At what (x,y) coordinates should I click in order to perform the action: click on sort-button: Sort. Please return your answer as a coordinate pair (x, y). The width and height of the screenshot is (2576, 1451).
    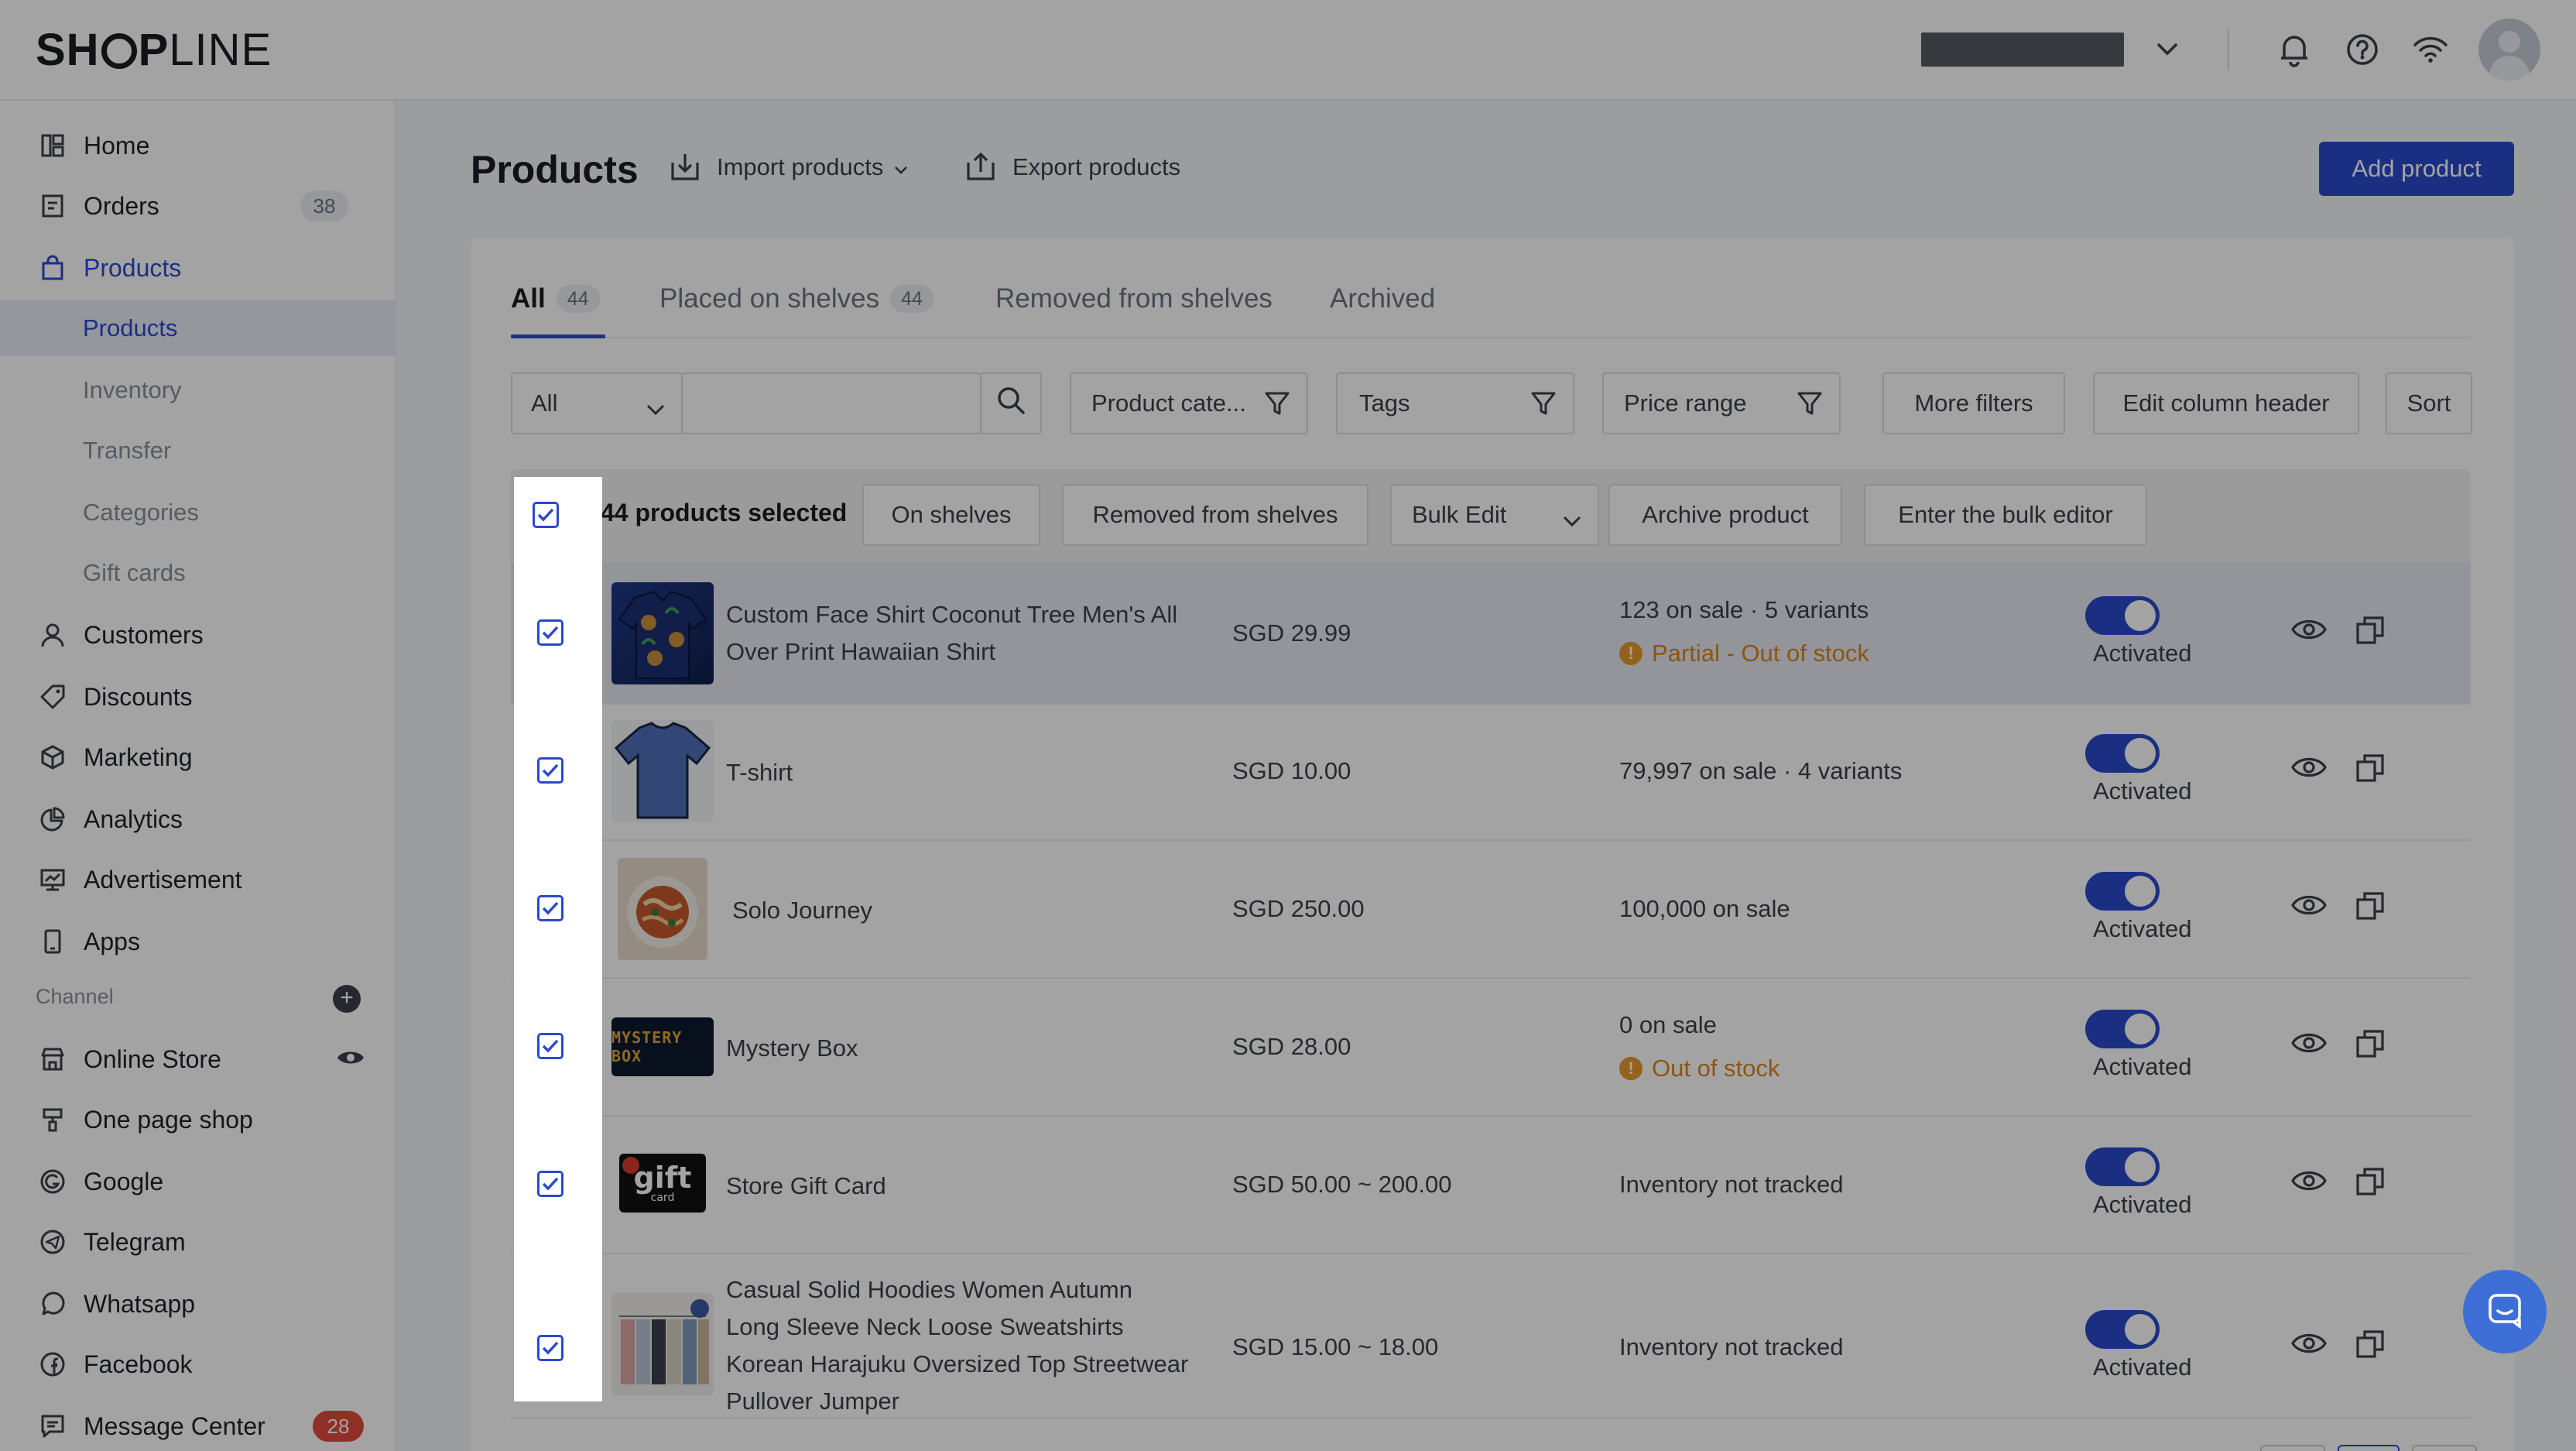
    Looking at the image, I should click on (2429, 403).